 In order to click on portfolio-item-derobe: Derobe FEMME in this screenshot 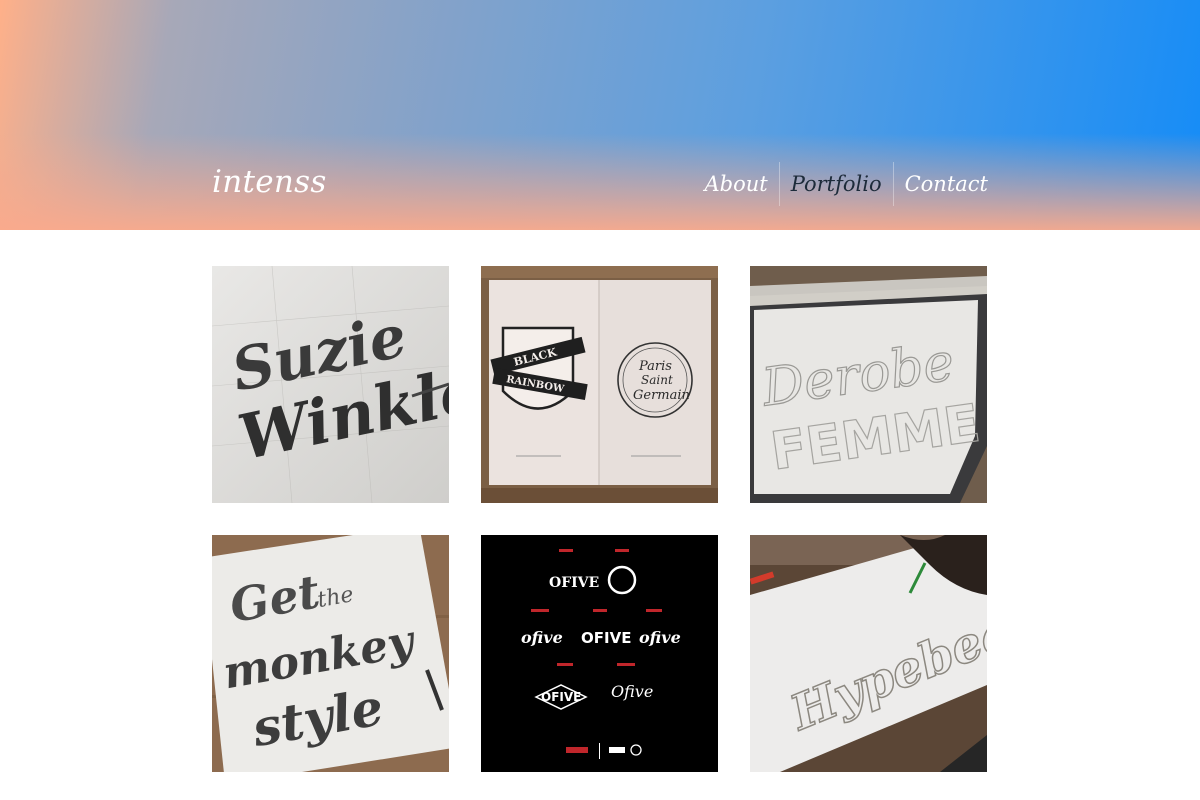, I will do `click(868, 384)`.